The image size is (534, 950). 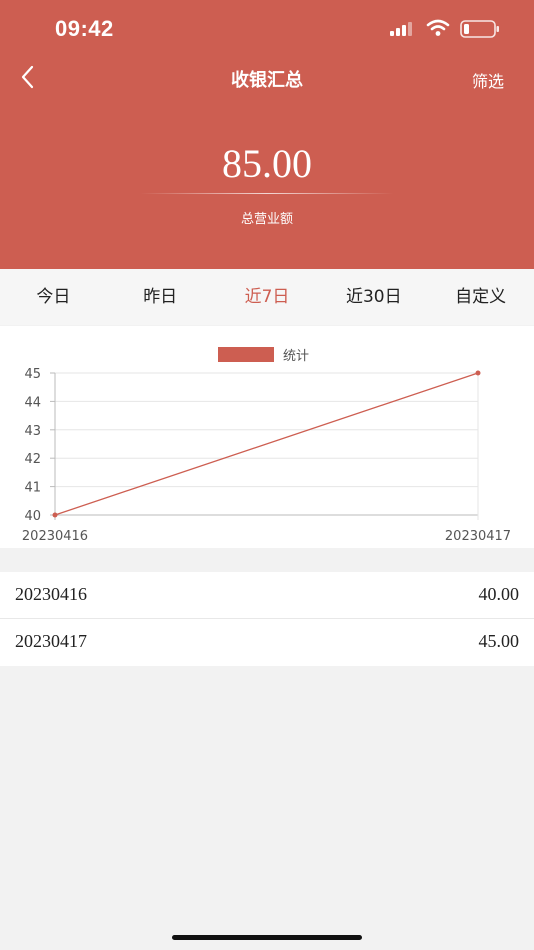 I want to click on page-title: 收银汇总, so click(x=267, y=80).